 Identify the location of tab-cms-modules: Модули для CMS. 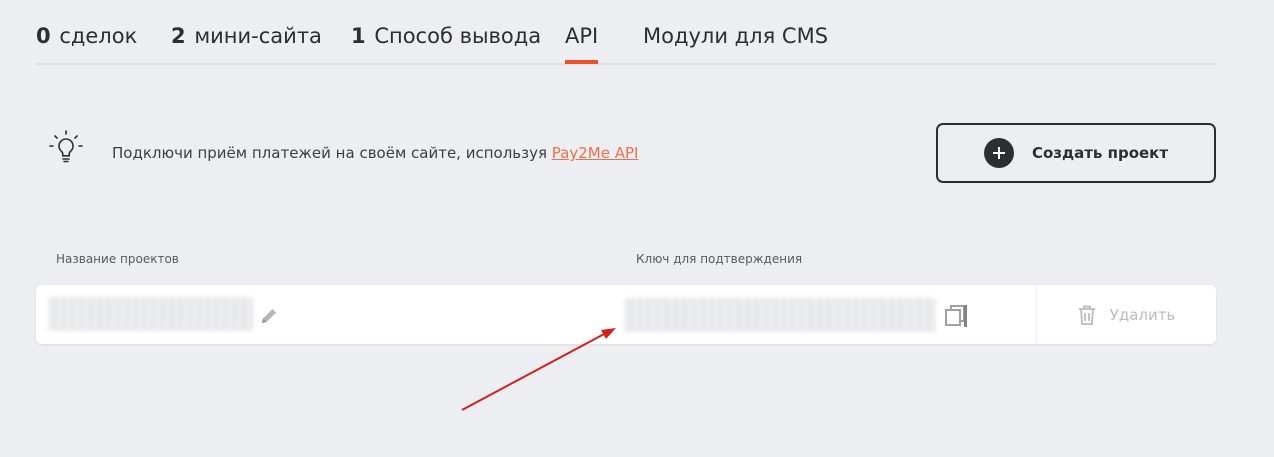
(735, 36).